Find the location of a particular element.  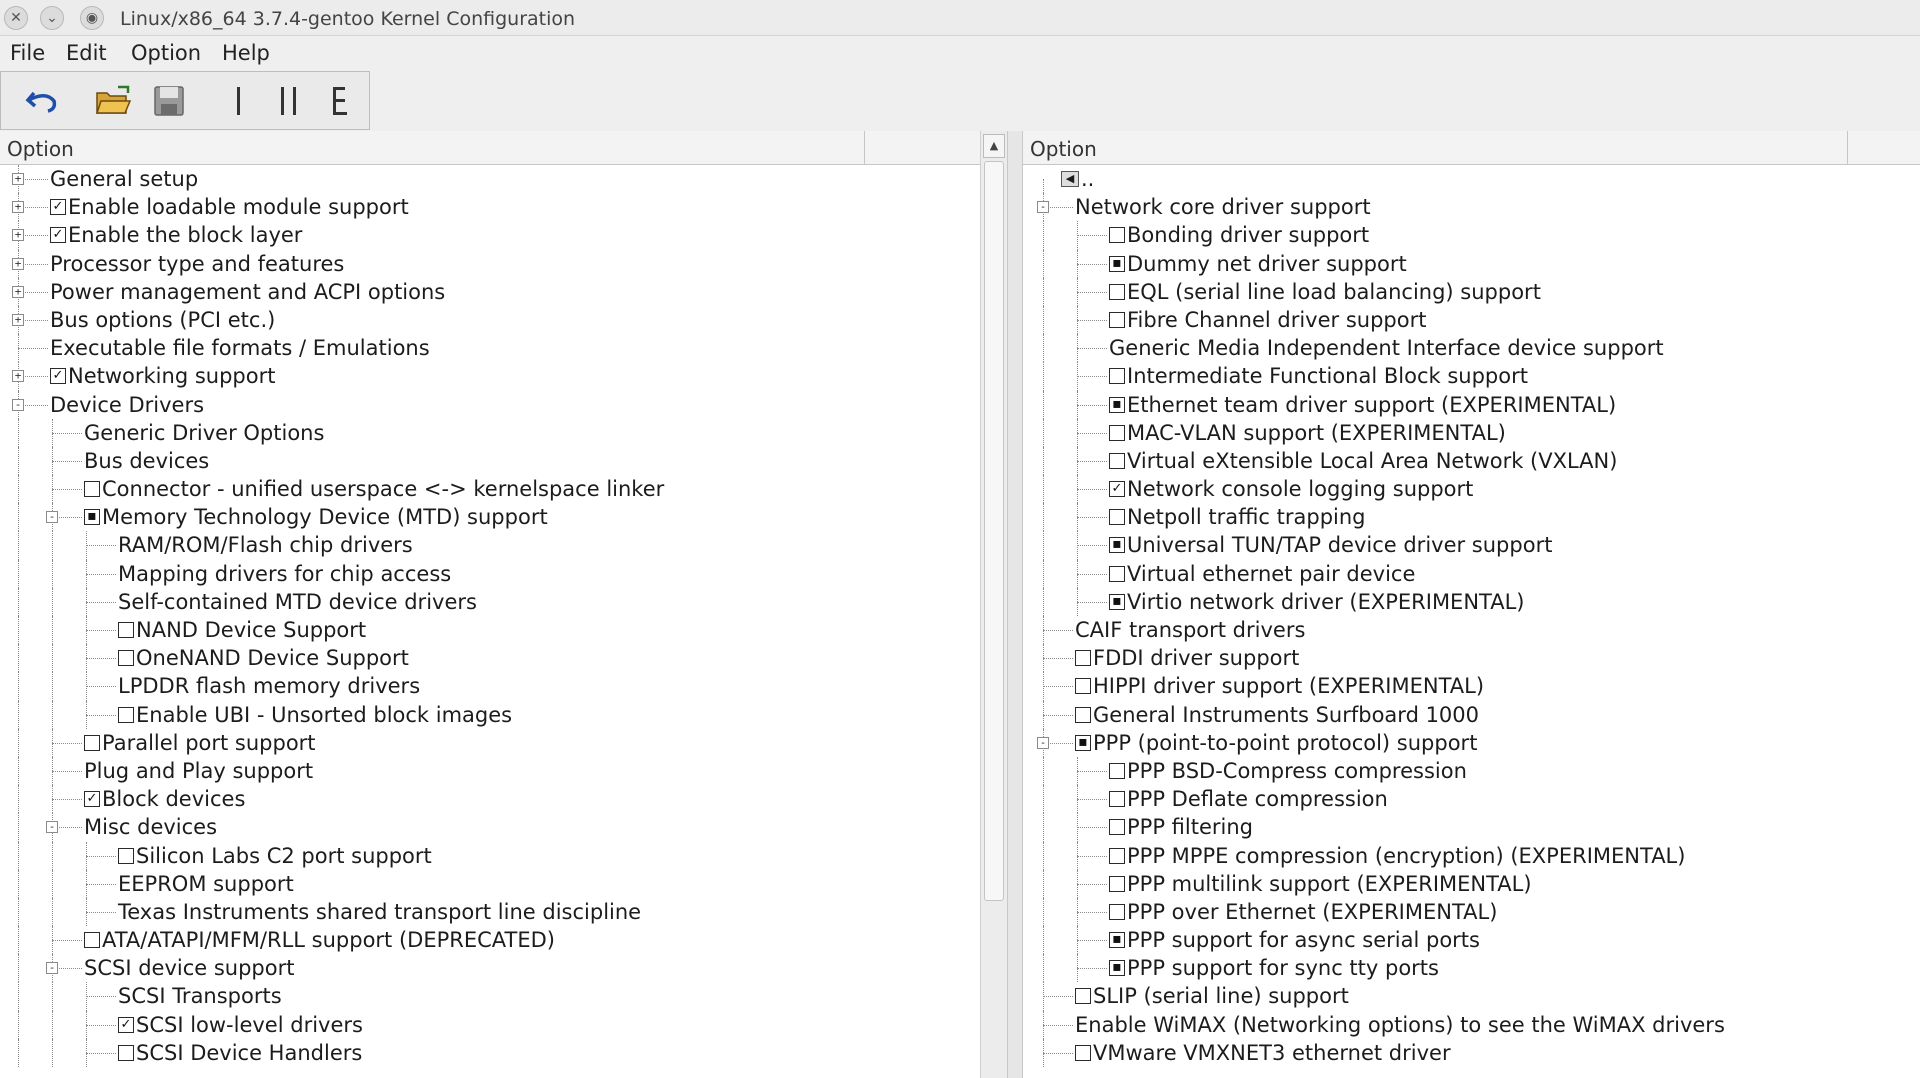

tree-row: HIPPI driver support (EXPERIMENTAL) is located at coordinates (1471, 686).